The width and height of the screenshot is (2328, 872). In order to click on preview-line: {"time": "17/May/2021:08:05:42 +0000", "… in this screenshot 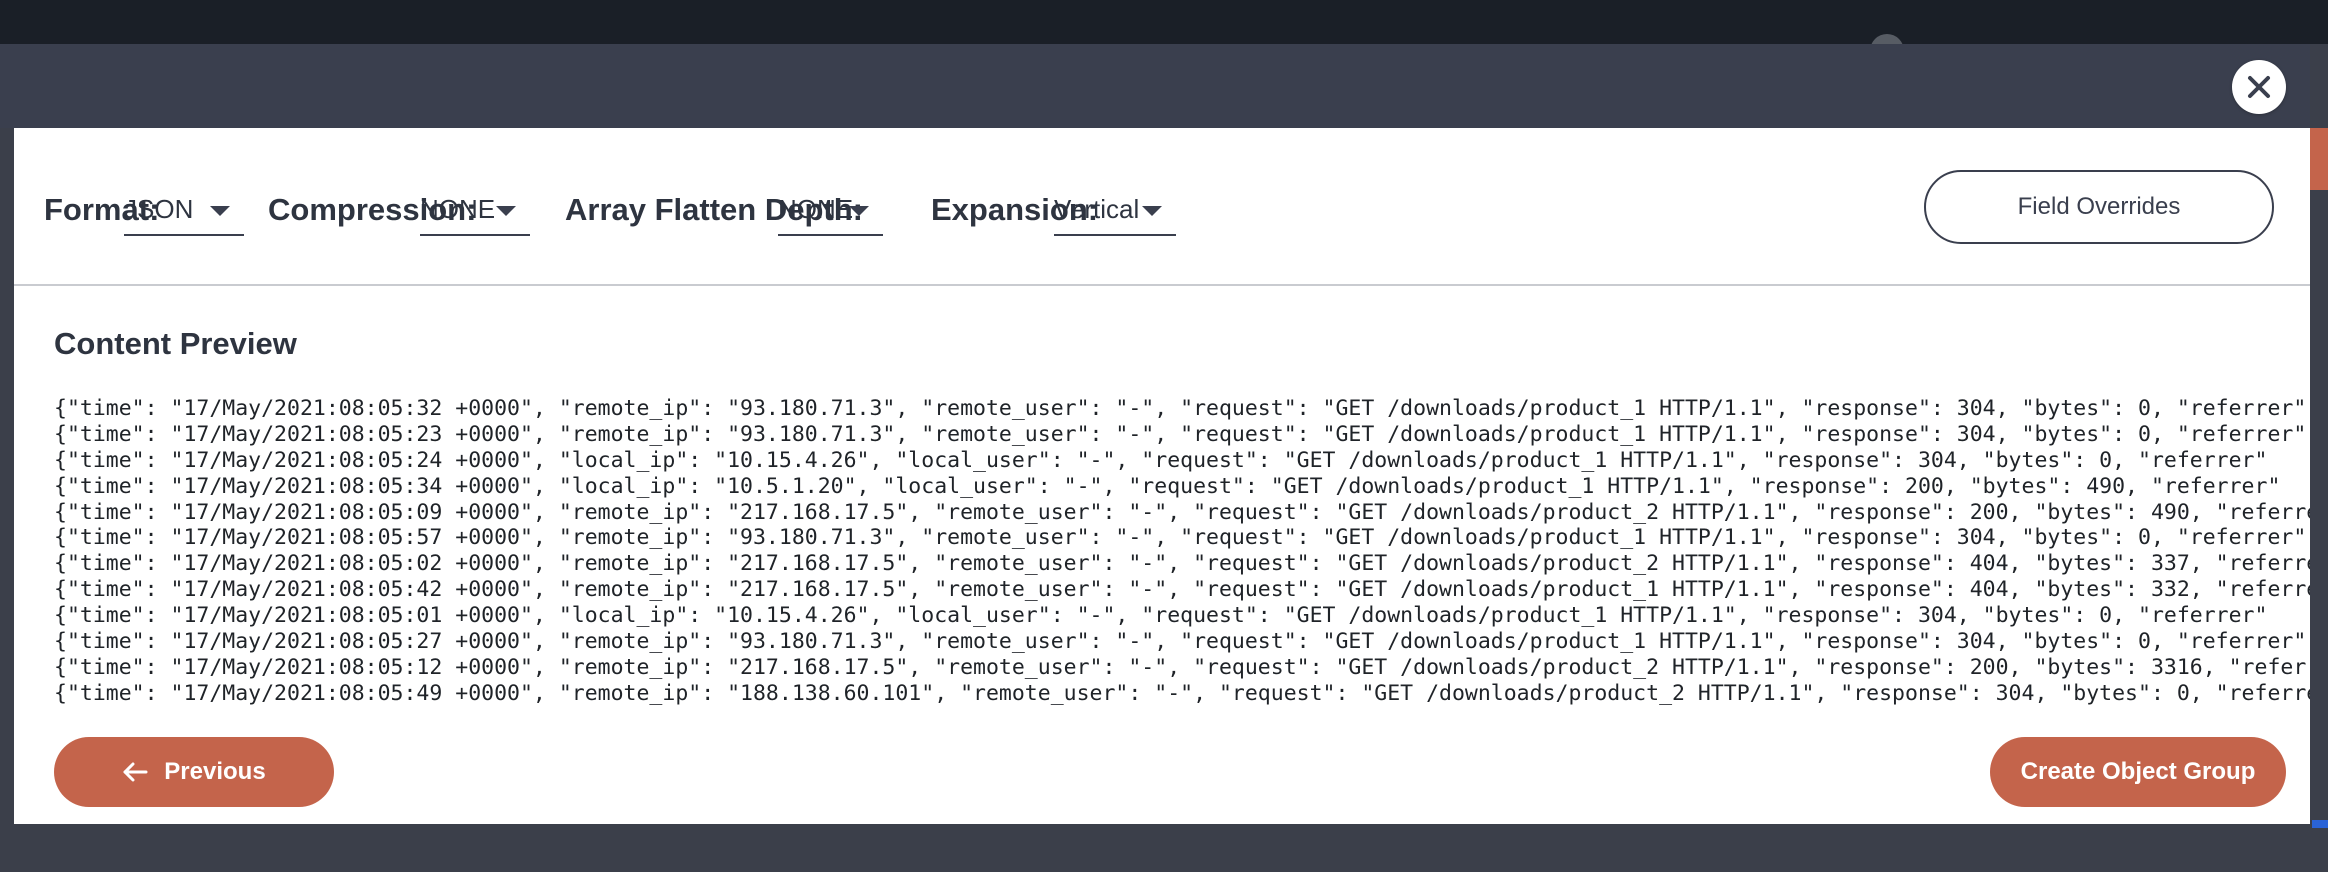, I will do `click(1182, 590)`.